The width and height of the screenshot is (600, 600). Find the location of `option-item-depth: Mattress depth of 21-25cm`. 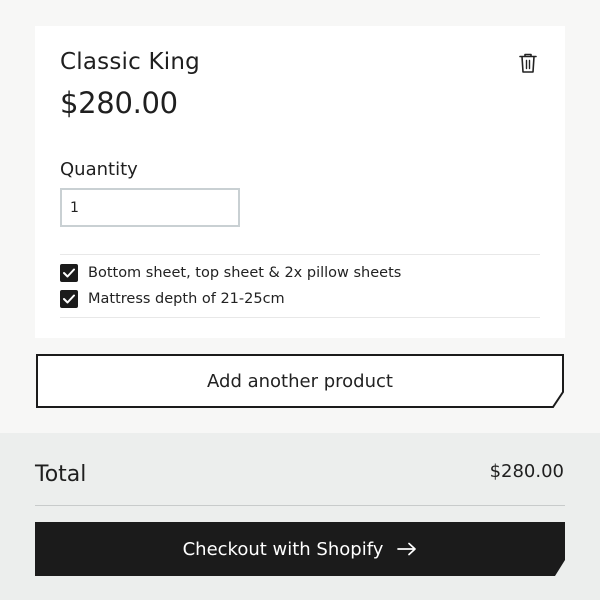

option-item-depth: Mattress depth of 21-25cm is located at coordinates (172, 299).